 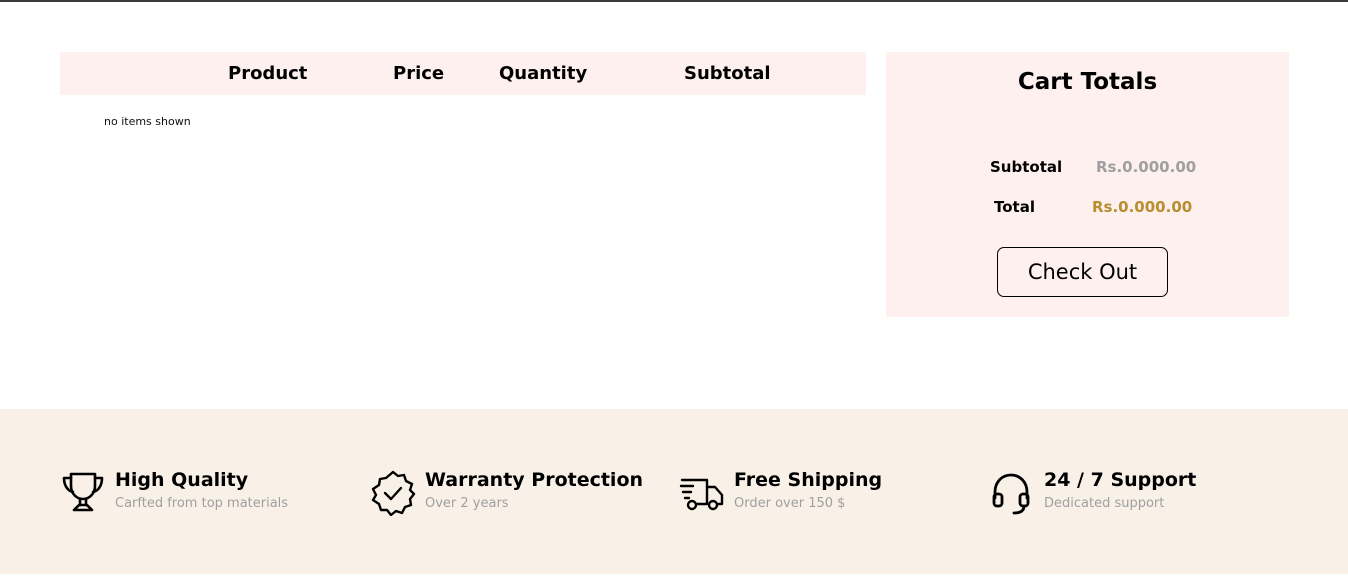 What do you see at coordinates (727, 73) in the screenshot?
I see `column-header-subtotal: Subtotal` at bounding box center [727, 73].